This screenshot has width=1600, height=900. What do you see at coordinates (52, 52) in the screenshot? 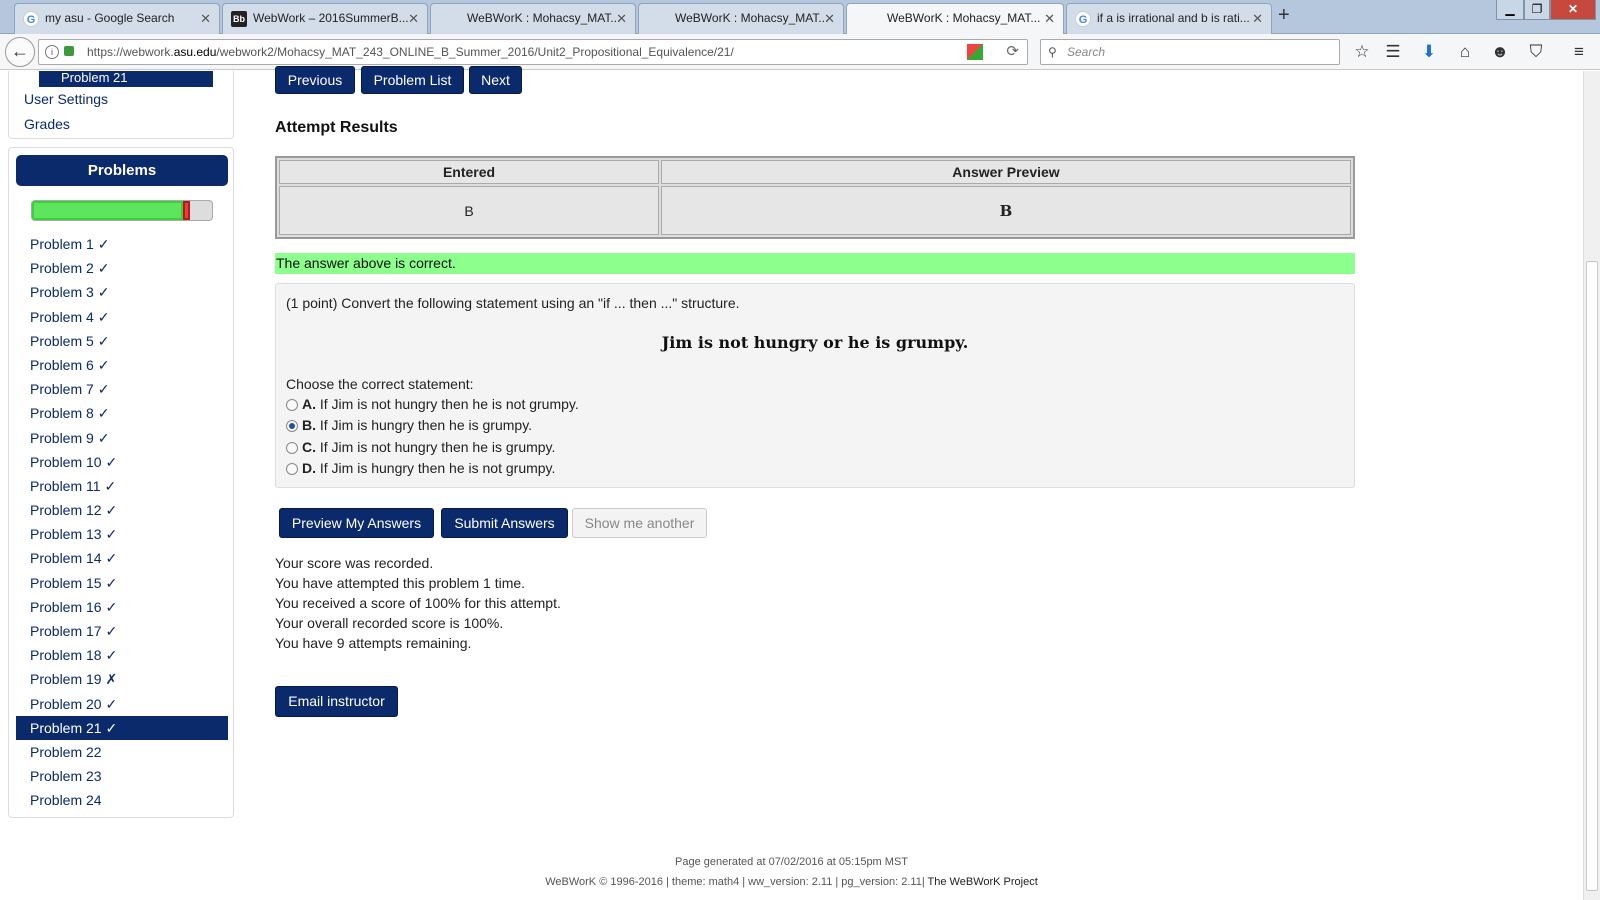
I see `info-icon: i` at bounding box center [52, 52].